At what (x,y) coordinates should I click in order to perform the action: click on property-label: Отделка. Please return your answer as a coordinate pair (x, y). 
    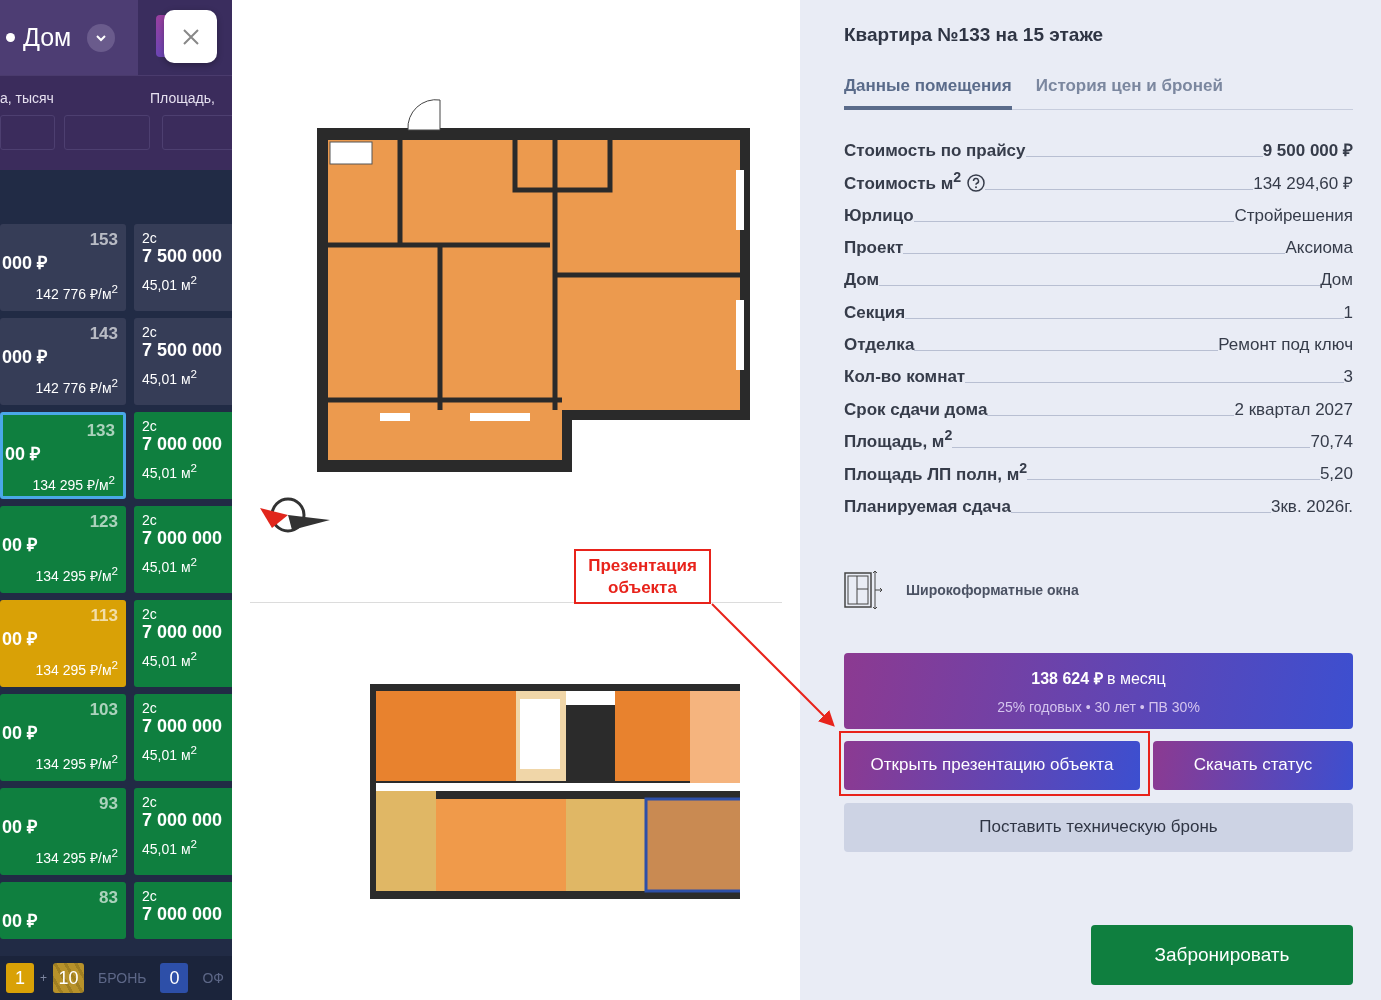
    Looking at the image, I should click on (879, 345).